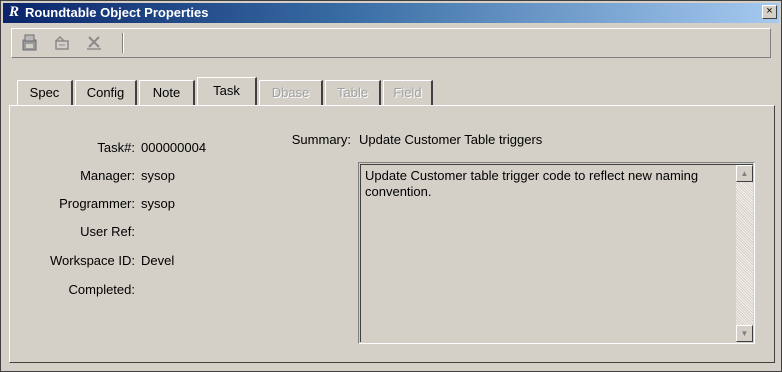 This screenshot has height=372, width=782. I want to click on app-logo-icon: R, so click(14, 12).